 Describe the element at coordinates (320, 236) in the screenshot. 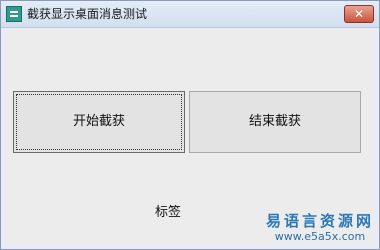

I see `watermark-url: www.e5a5x.com` at that location.